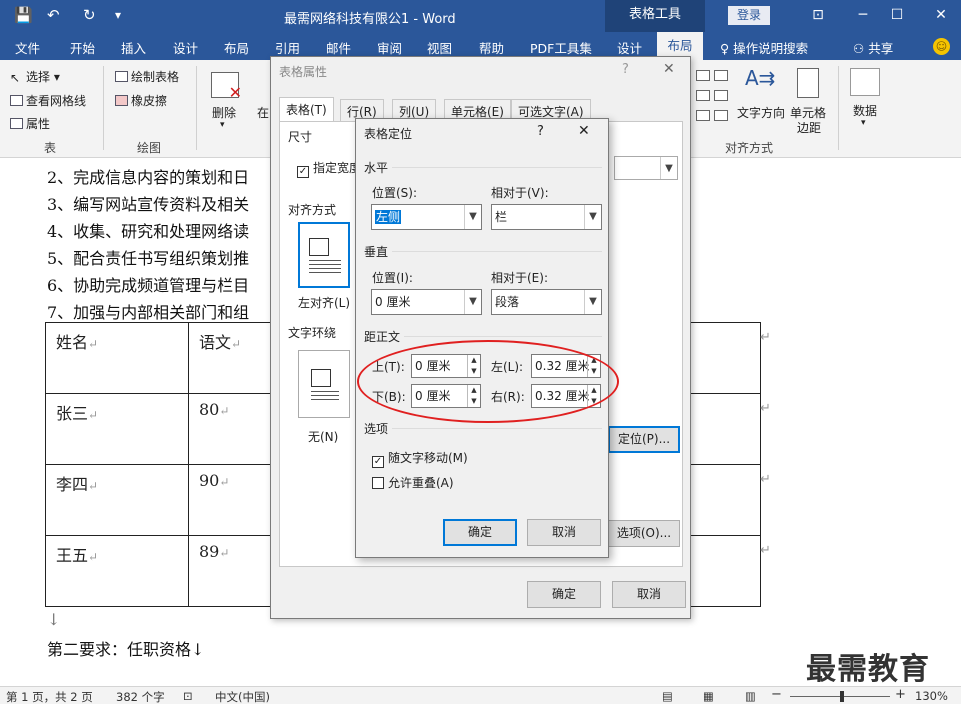 The image size is (961, 704). I want to click on align-middle-center-icon, so click(721, 95).